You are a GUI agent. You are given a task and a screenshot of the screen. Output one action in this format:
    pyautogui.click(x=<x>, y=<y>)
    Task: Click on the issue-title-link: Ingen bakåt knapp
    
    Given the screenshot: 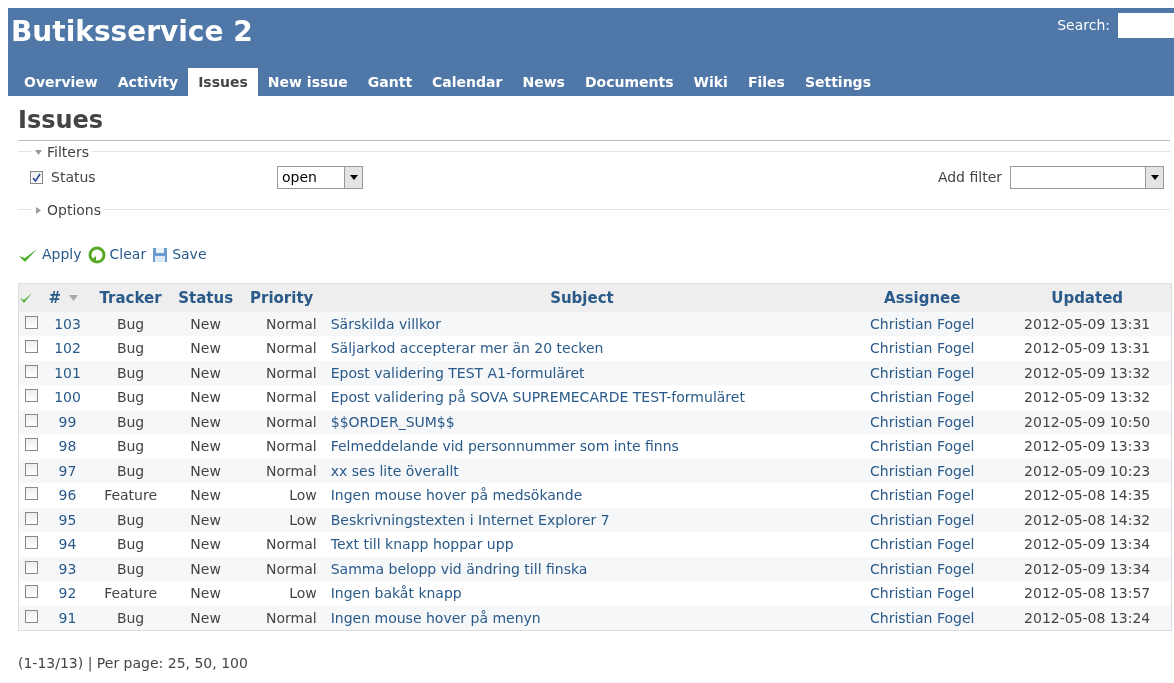 What is the action you would take?
    pyautogui.click(x=396, y=593)
    